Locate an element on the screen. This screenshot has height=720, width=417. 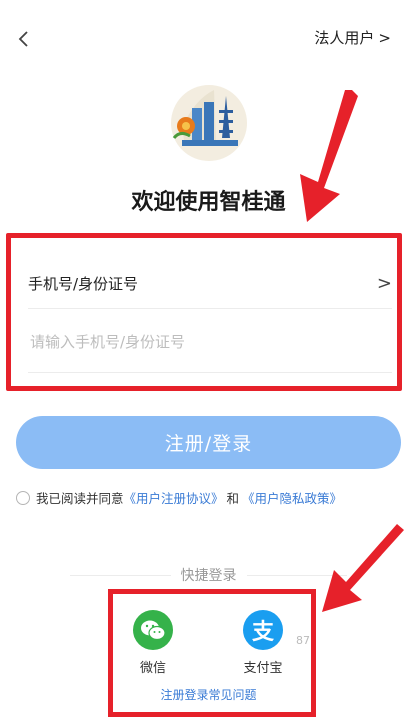
account-type-label: 手机号/身份证号 is located at coordinates (83, 283).